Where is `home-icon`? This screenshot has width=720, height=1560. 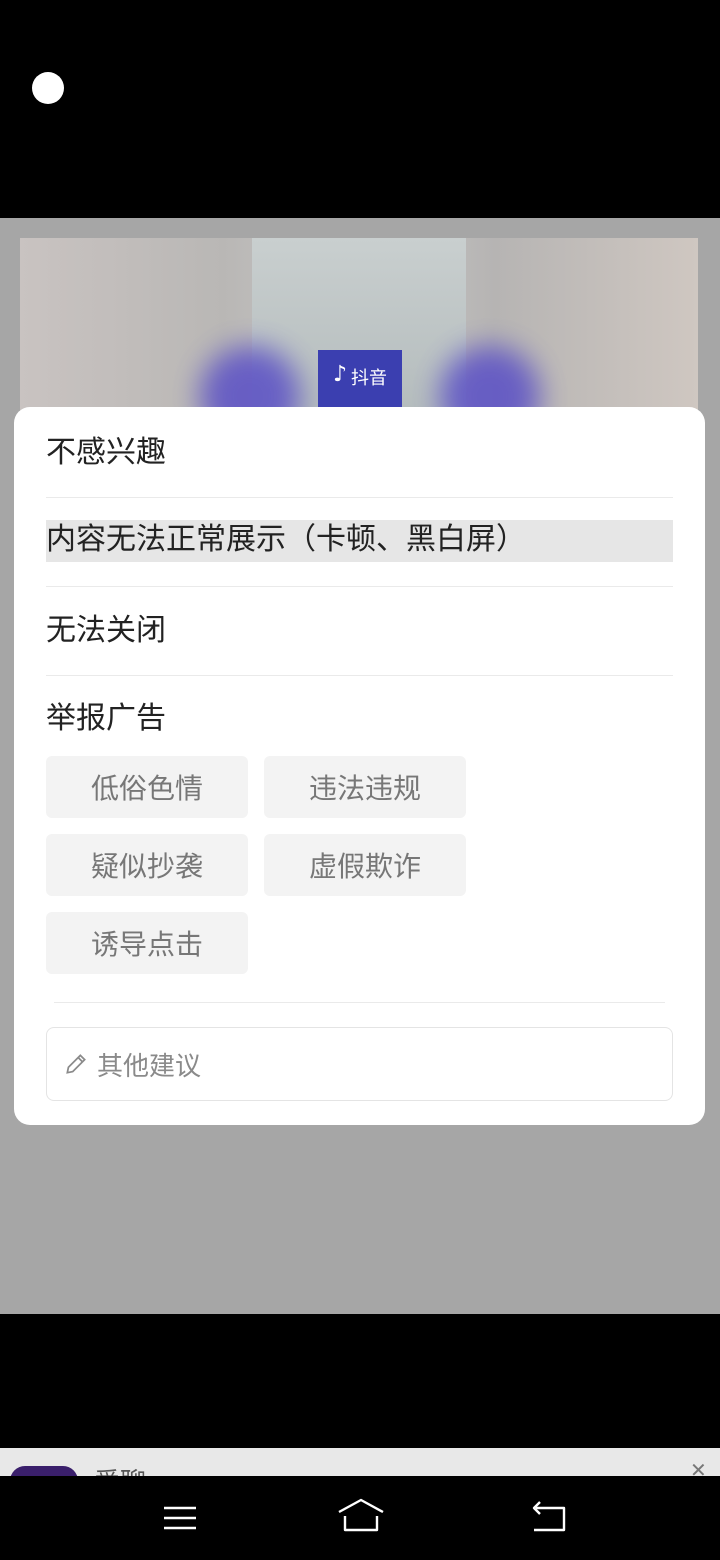
home-icon is located at coordinates (361, 1518).